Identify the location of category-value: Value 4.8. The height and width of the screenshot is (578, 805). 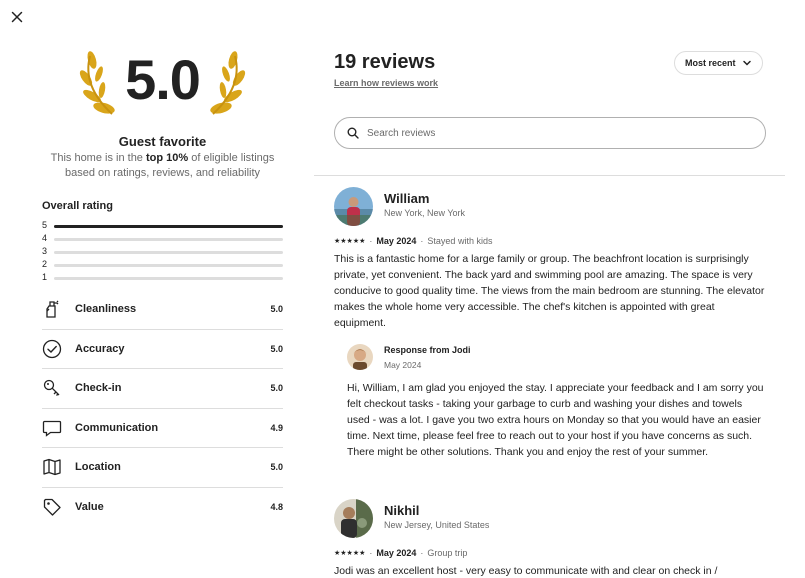
(162, 508).